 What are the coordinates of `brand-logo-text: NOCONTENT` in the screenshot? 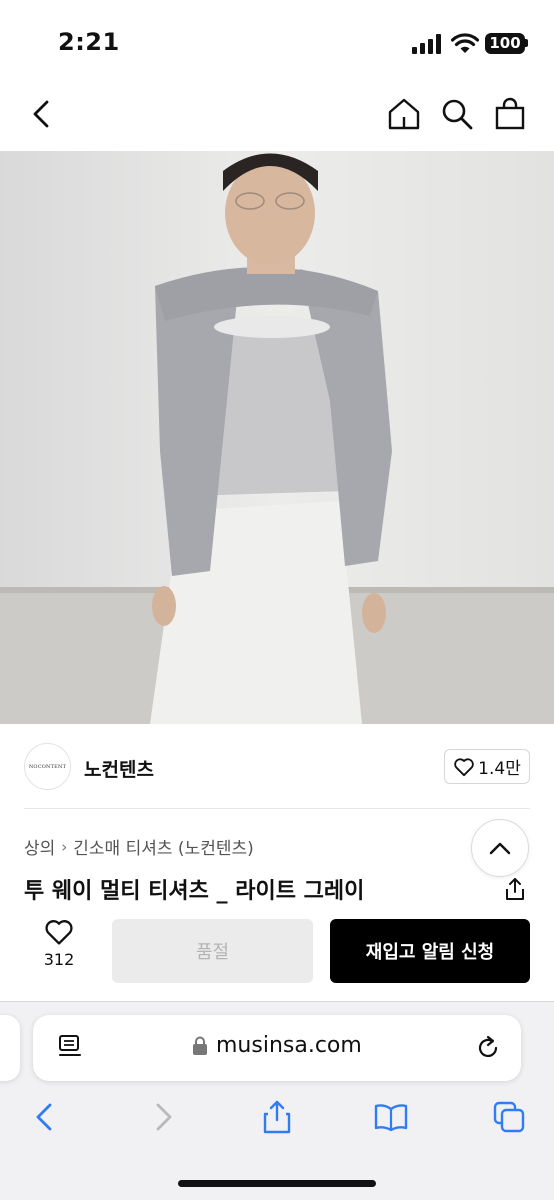 It's located at (47, 766).